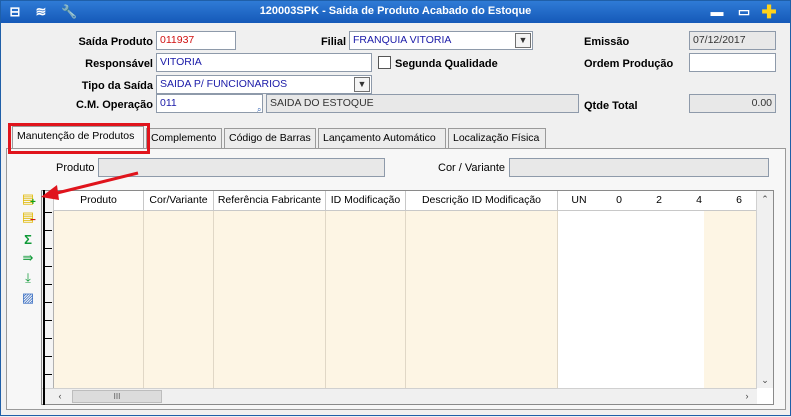 This screenshot has height=417, width=791. Describe the element at coordinates (90, 185) in the screenshot. I see `annotation-arrow` at that location.